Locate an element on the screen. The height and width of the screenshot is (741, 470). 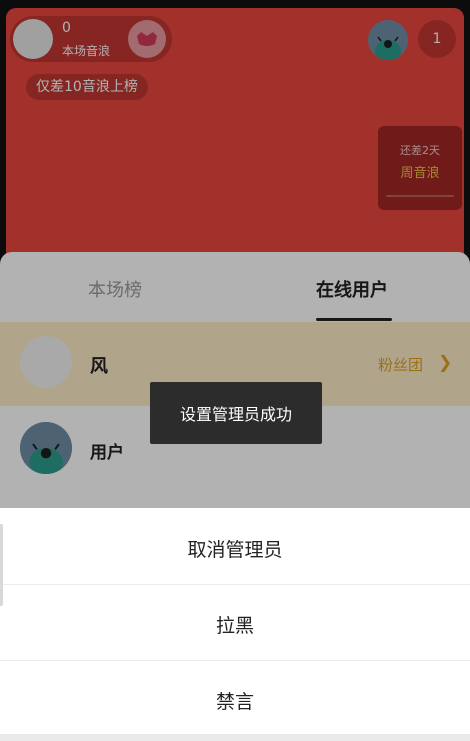
toast-message: 设置管理员成功 is located at coordinates (236, 413).